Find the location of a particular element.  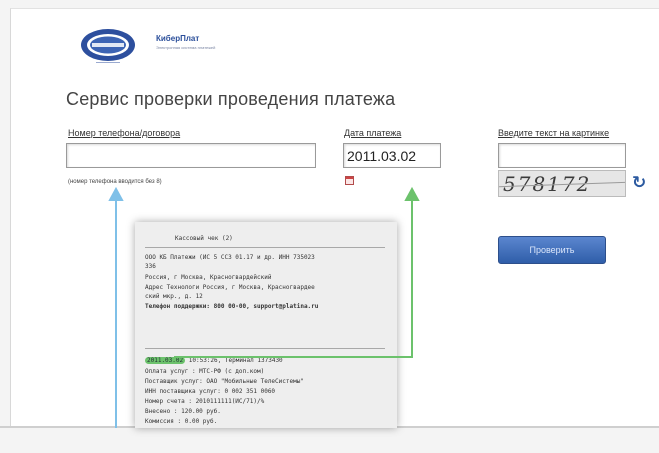

captcha-label: Введите текст на картинке is located at coordinates (554, 133).